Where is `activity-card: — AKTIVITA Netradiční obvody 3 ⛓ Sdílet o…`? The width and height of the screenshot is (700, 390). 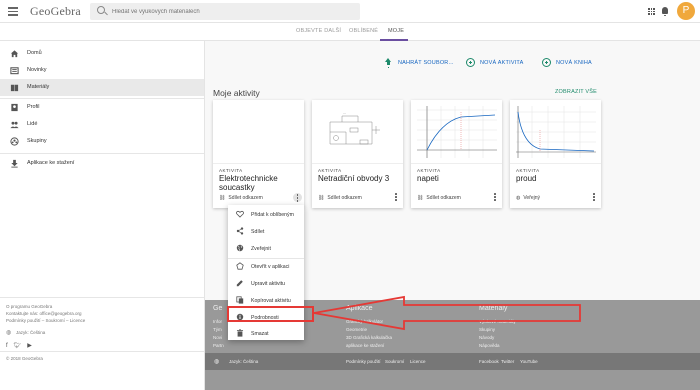 activity-card: — AKTIVITA Netradiční obvody 3 ⛓ Sdílet o… is located at coordinates (357, 154).